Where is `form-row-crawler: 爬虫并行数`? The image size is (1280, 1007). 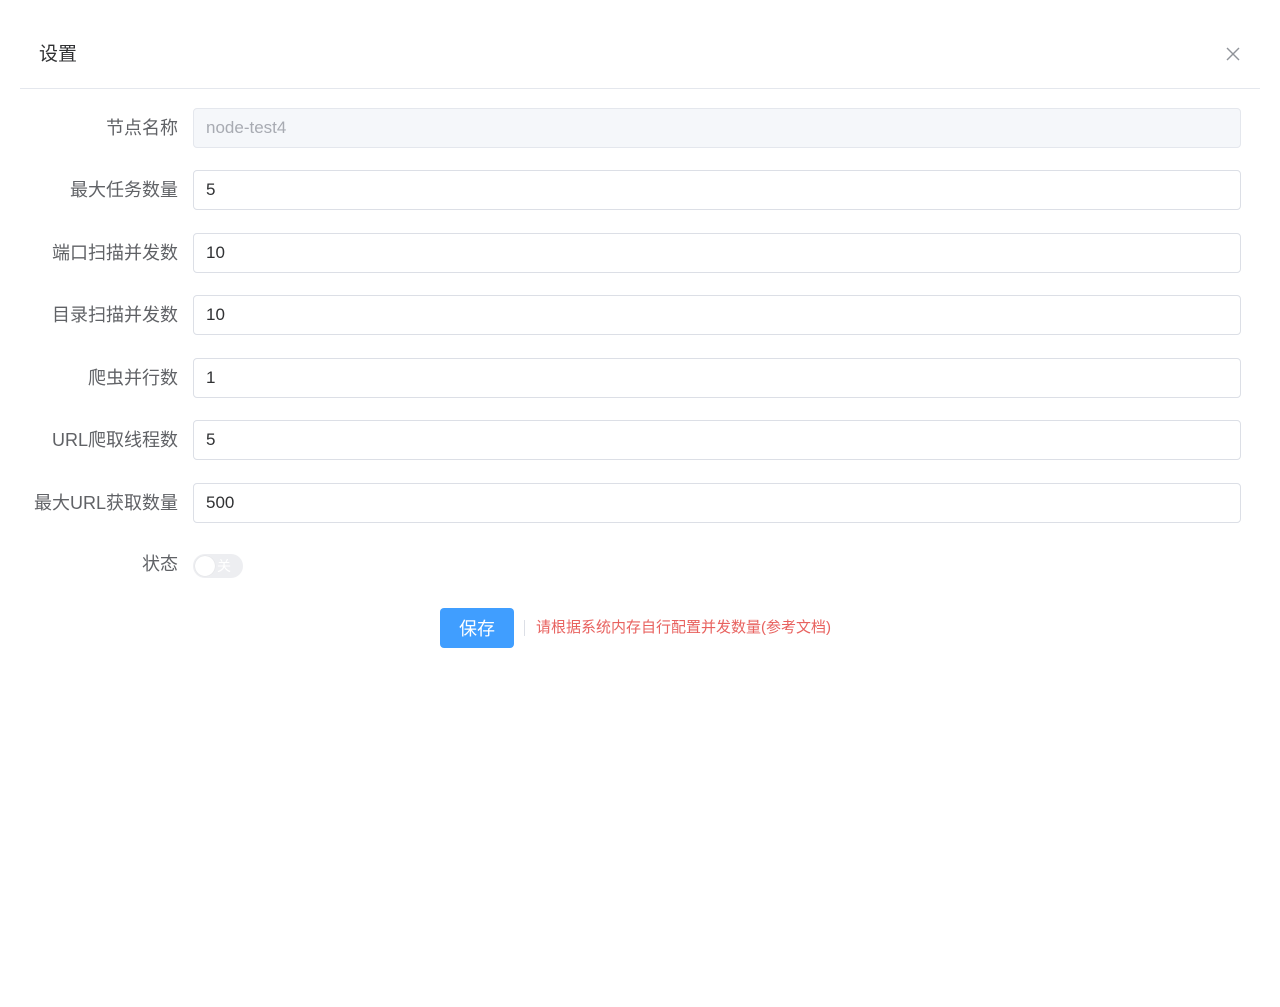 form-row-crawler: 爬虫并行数 is located at coordinates (640, 378).